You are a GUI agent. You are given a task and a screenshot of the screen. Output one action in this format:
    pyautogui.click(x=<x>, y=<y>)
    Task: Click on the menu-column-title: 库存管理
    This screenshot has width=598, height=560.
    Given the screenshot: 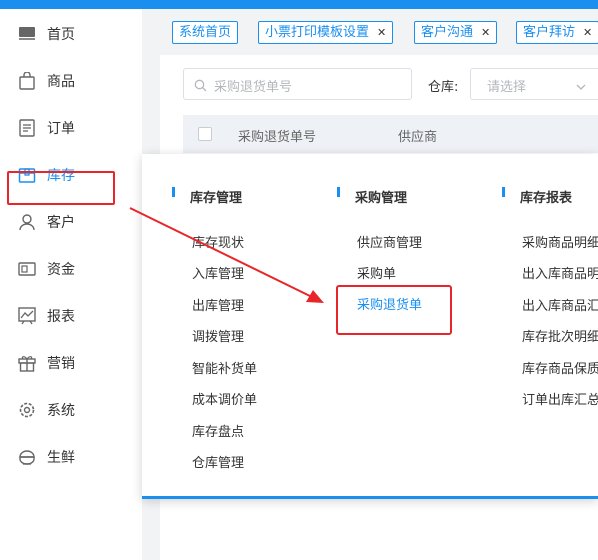 What is the action you would take?
    pyautogui.click(x=207, y=196)
    